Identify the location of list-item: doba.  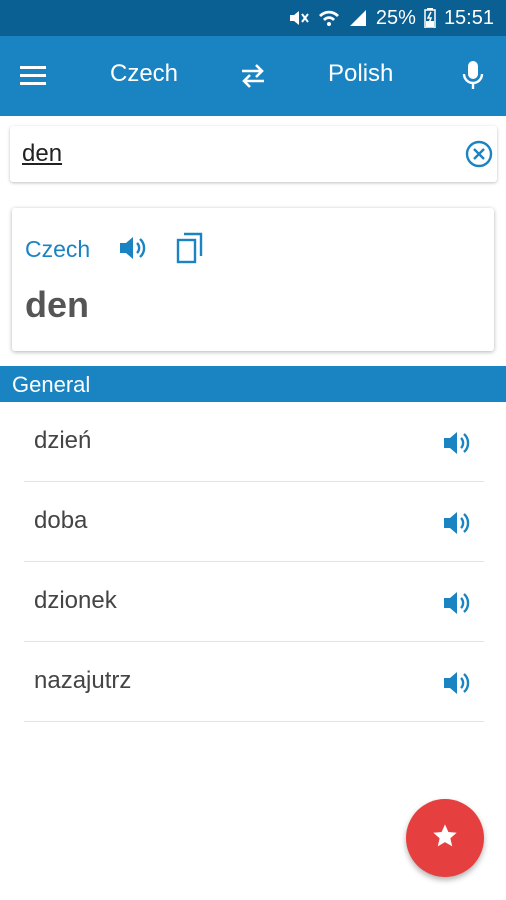
(254, 522).